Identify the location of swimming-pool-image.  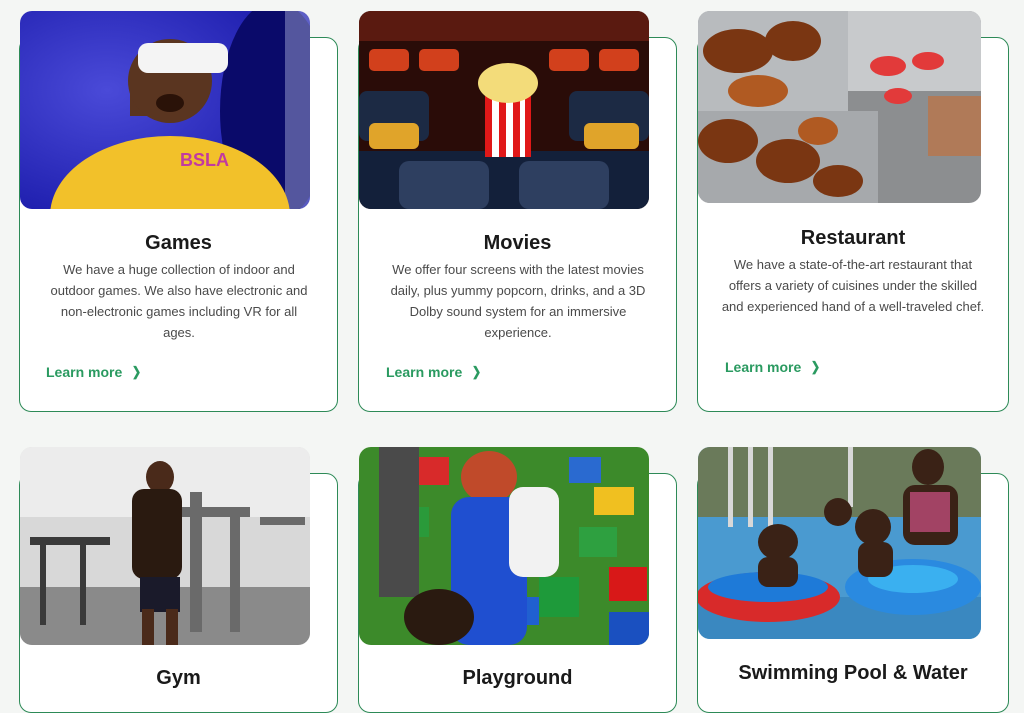
(839, 543).